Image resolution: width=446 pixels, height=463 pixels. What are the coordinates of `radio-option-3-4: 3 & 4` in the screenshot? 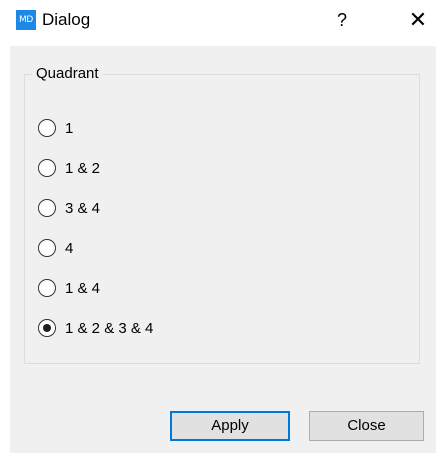 It's located at (69, 208).